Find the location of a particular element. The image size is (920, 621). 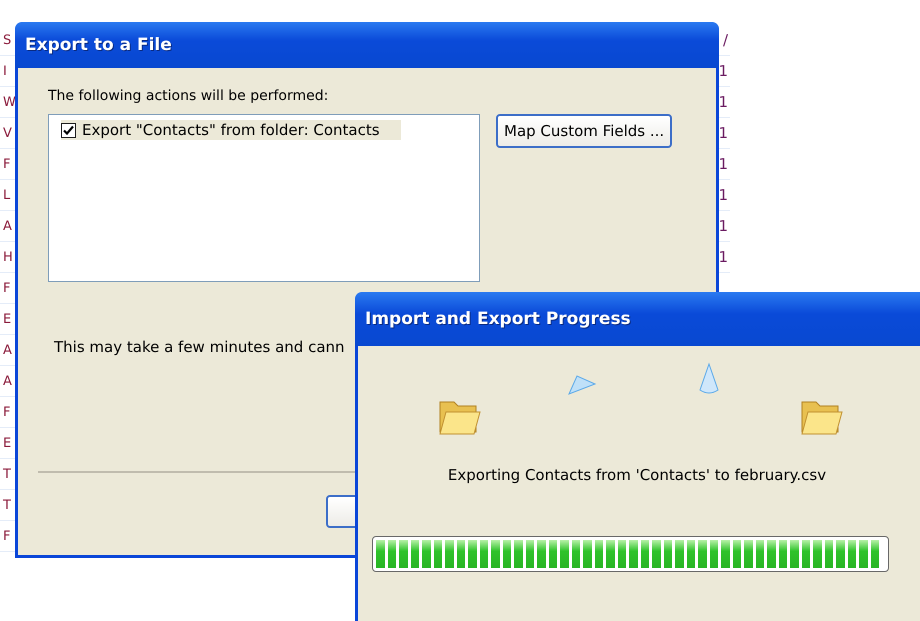

instruction-text: The following actions will be performed: is located at coordinates (189, 96).